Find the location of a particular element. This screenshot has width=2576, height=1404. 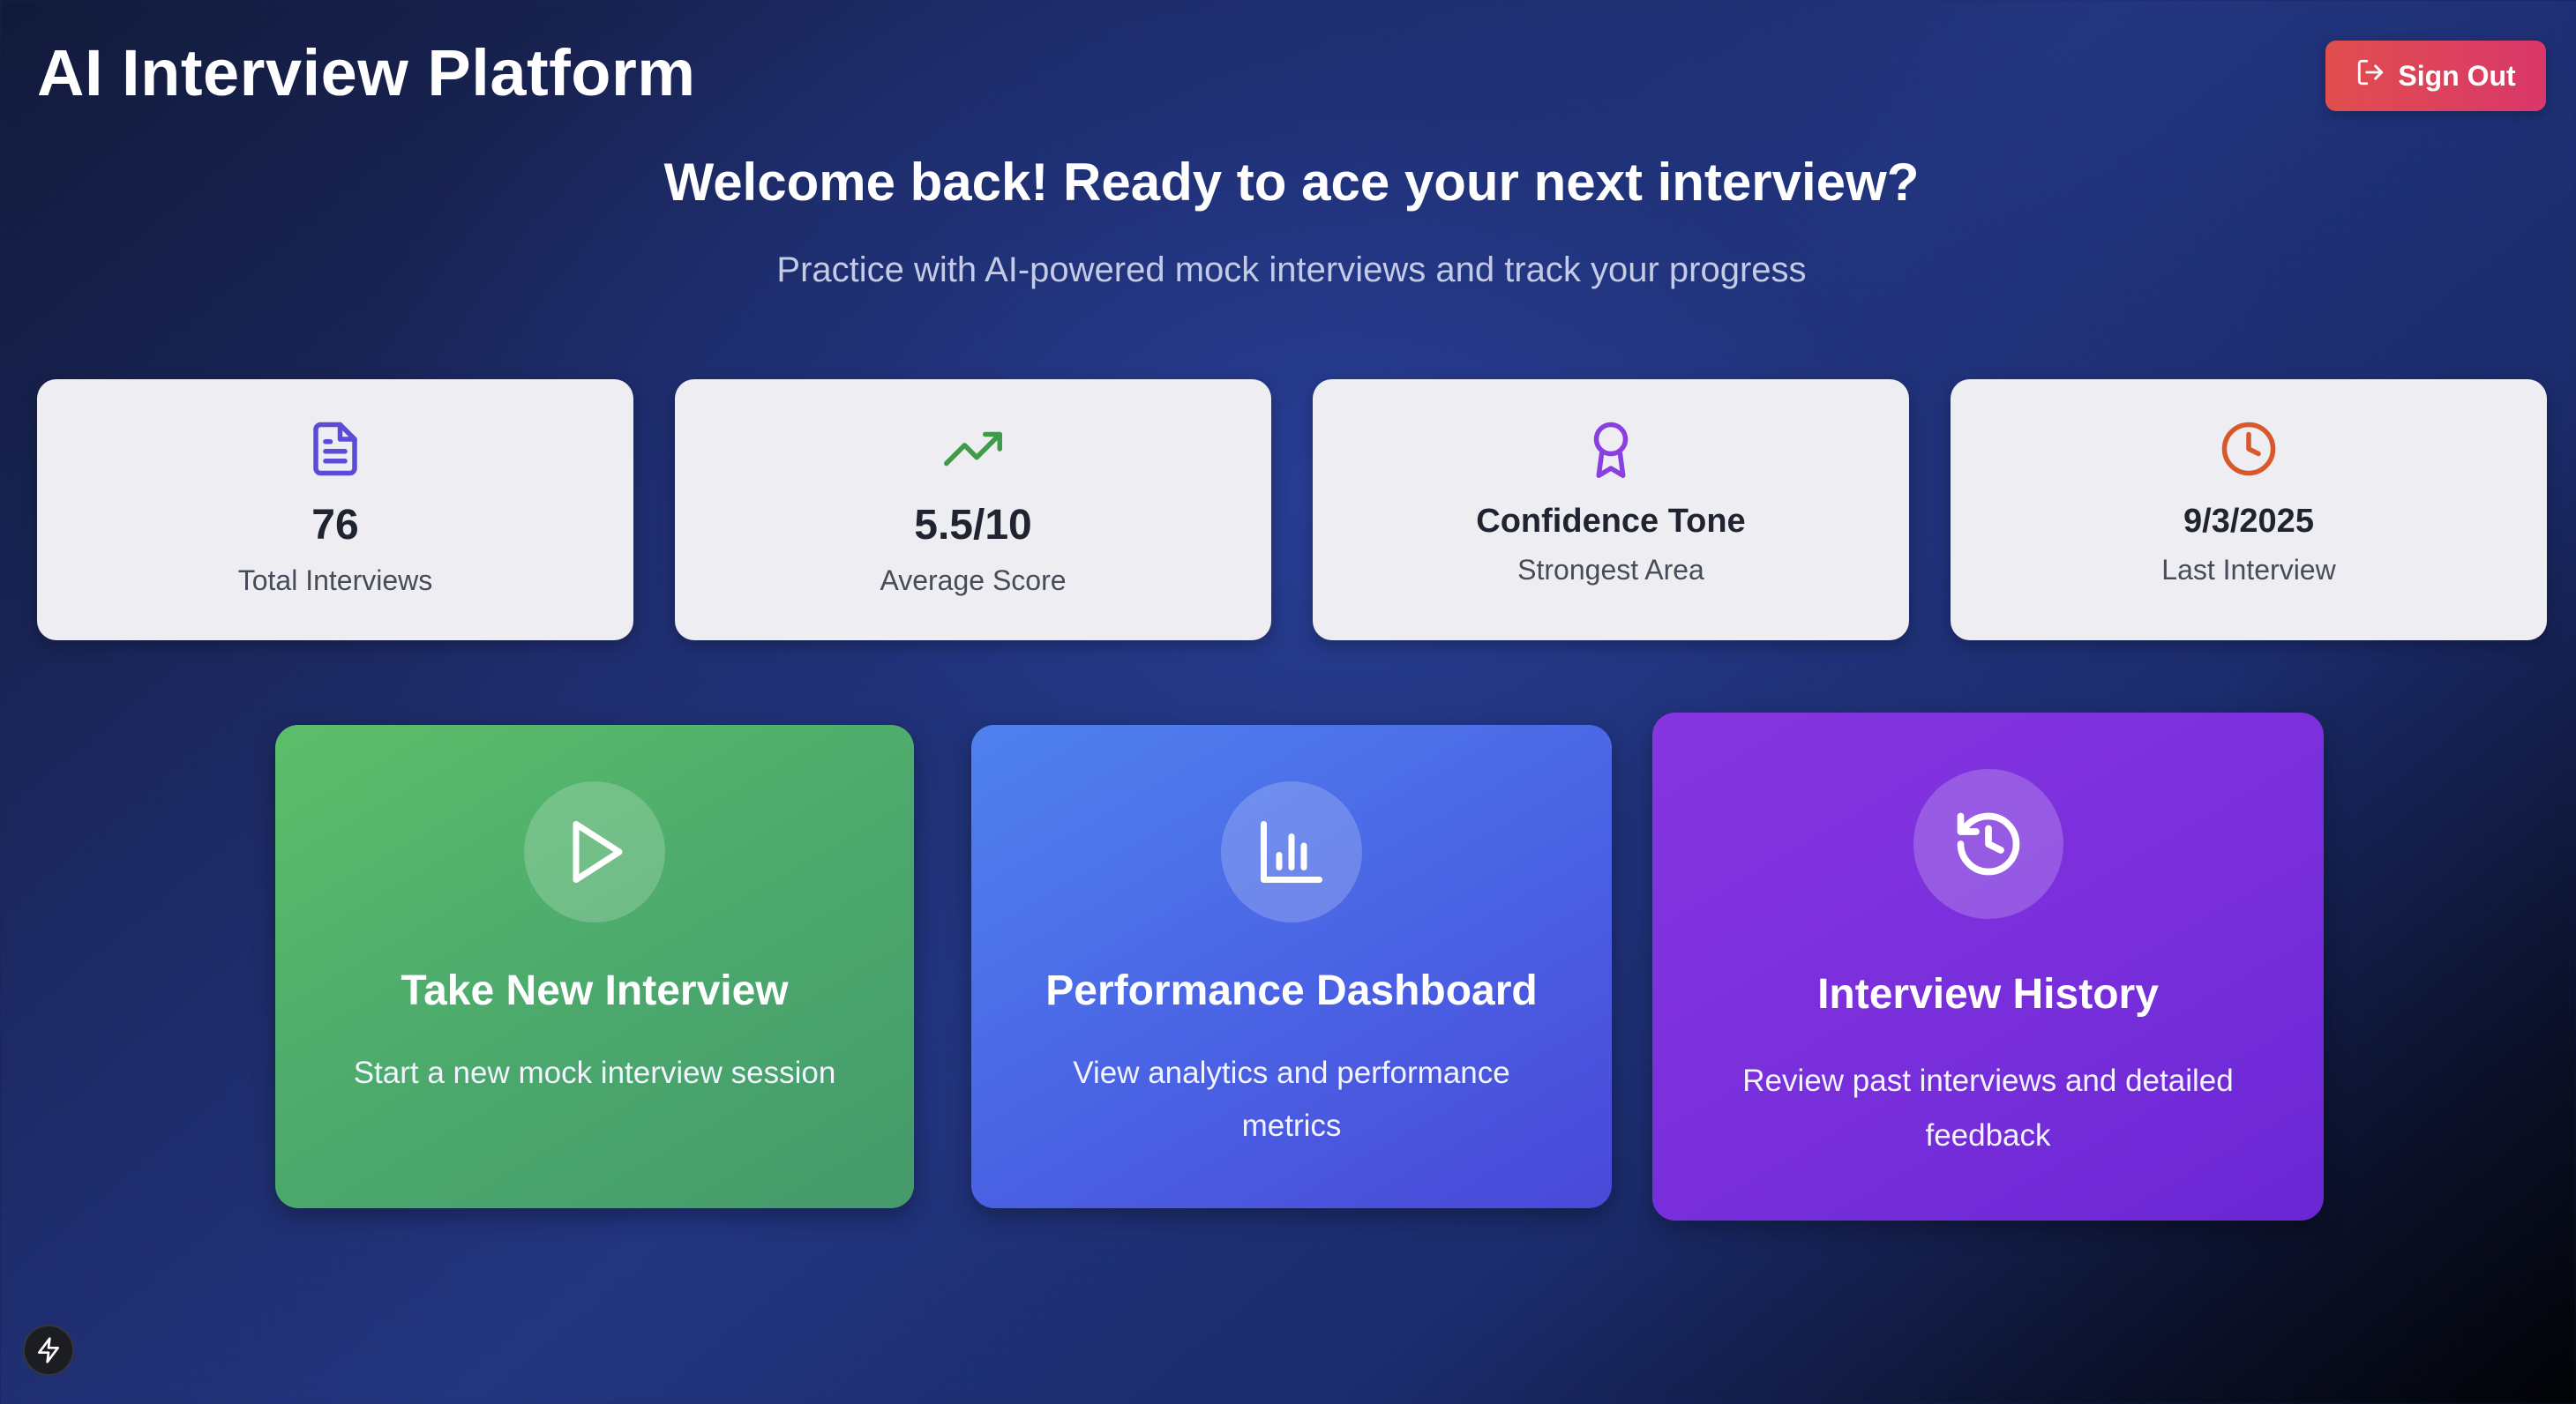

sign-out-button: Sign Out is located at coordinates (2435, 76).